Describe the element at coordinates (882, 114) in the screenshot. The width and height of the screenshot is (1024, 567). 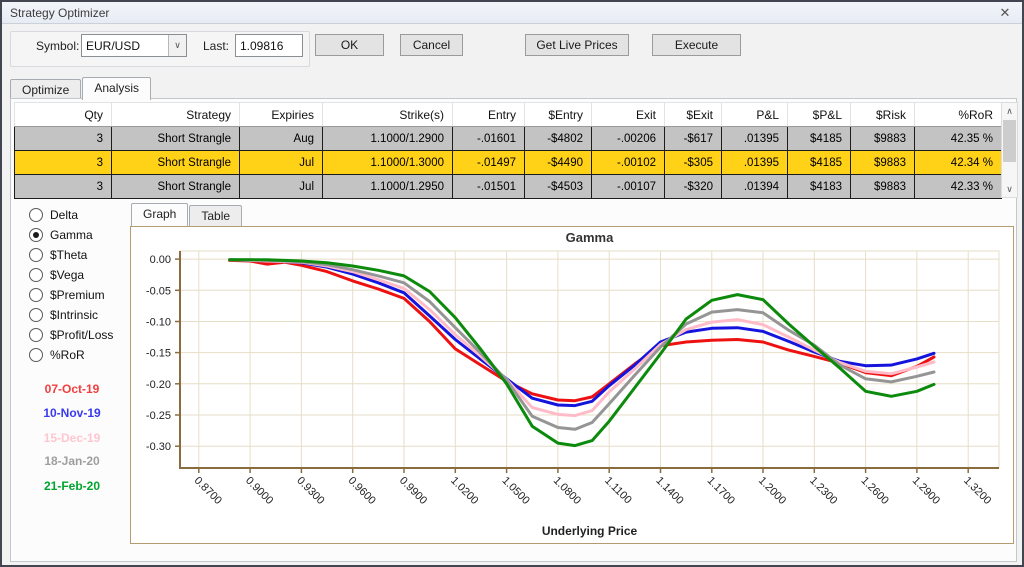
I see `column-header: $Risk` at that location.